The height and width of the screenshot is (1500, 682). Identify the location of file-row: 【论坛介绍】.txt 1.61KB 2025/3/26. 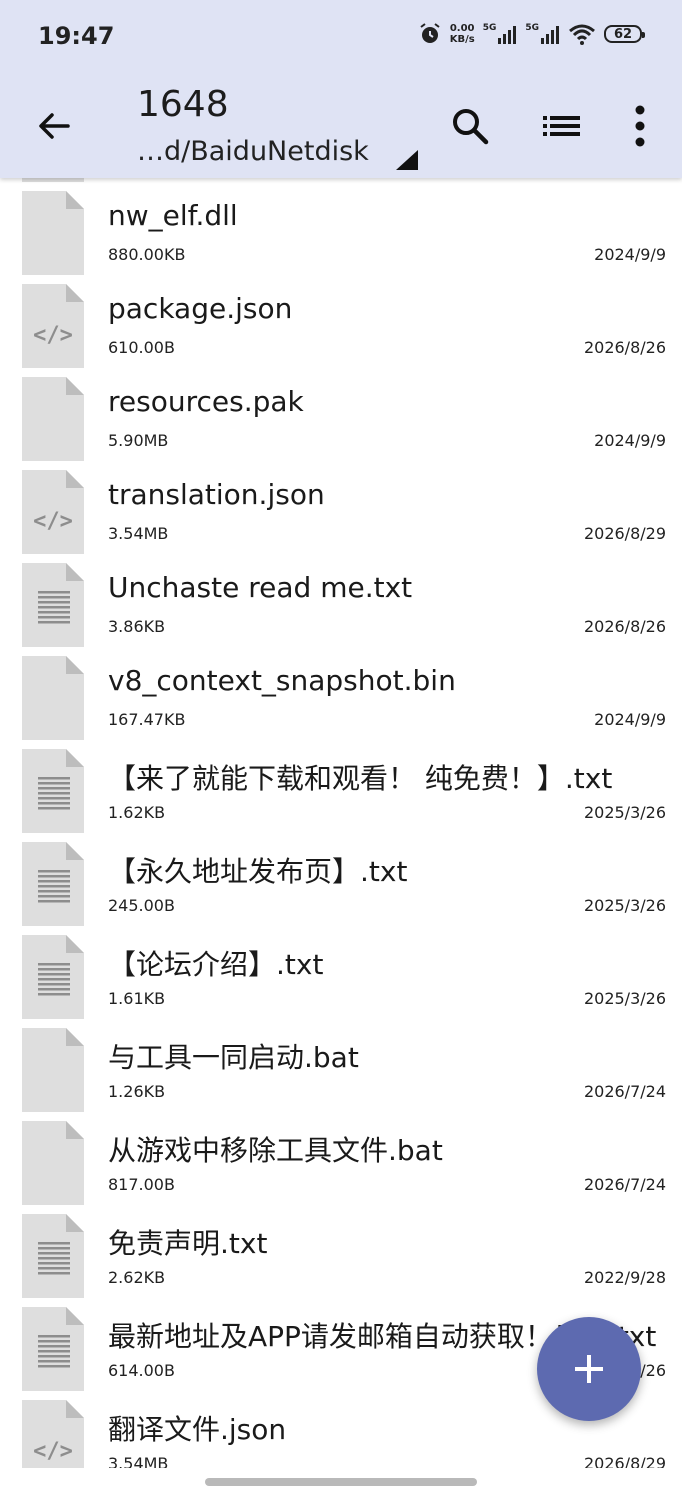
(341, 977).